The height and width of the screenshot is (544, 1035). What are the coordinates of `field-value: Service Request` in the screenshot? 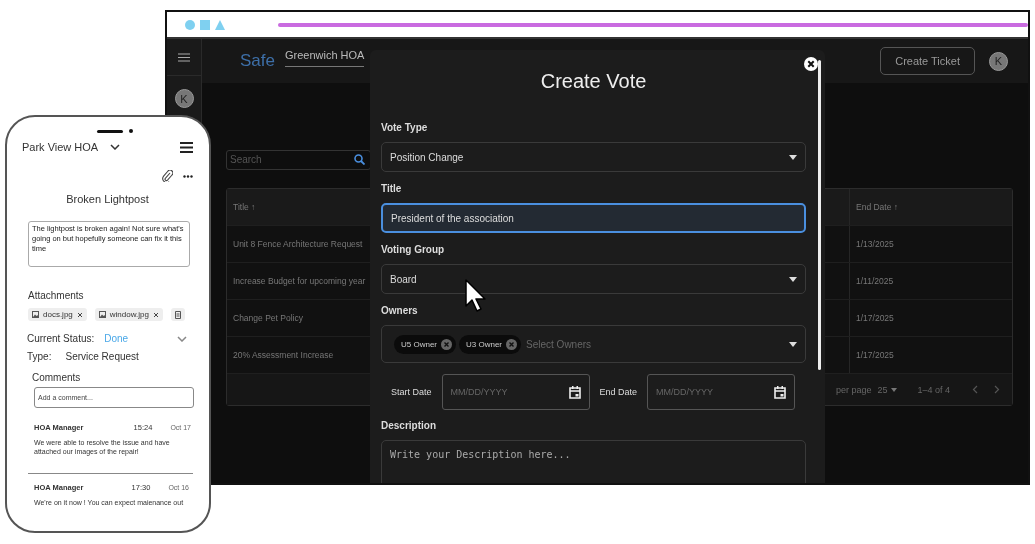 It's located at (102, 356).